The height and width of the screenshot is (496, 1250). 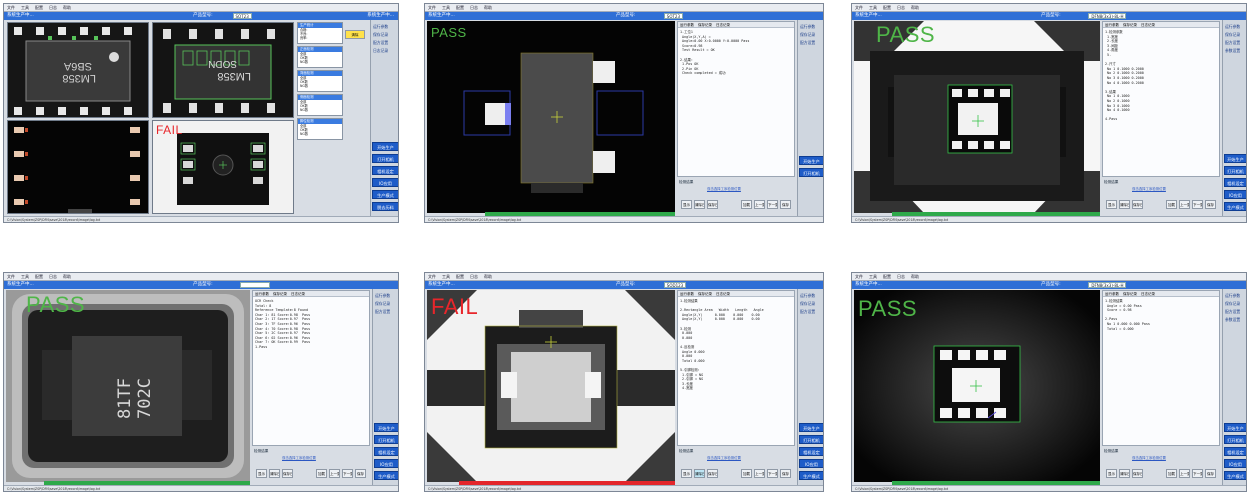 What do you see at coordinates (223, 167) in the screenshot?
I see `camera-tile-4: FAIL` at bounding box center [223, 167].